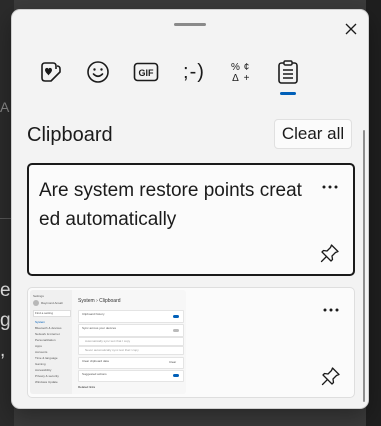 The height and width of the screenshot is (426, 381). I want to click on scrollbar, so click(364, 266).